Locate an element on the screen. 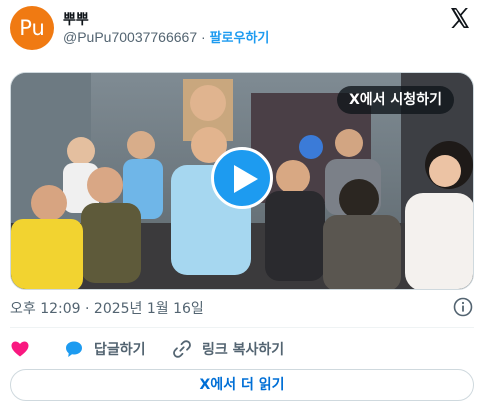  heart-icon is located at coordinates (20, 349).